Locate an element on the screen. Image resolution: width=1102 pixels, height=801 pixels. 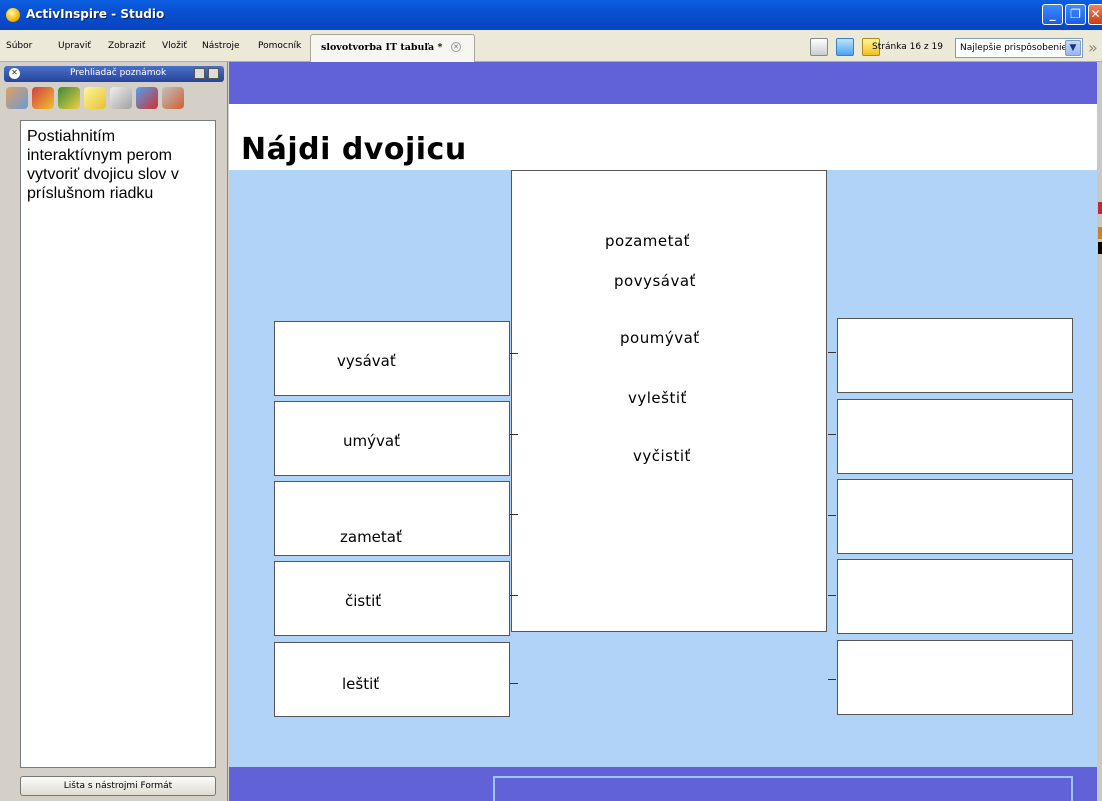
close-tab-icon: ✕ is located at coordinates (456, 47).